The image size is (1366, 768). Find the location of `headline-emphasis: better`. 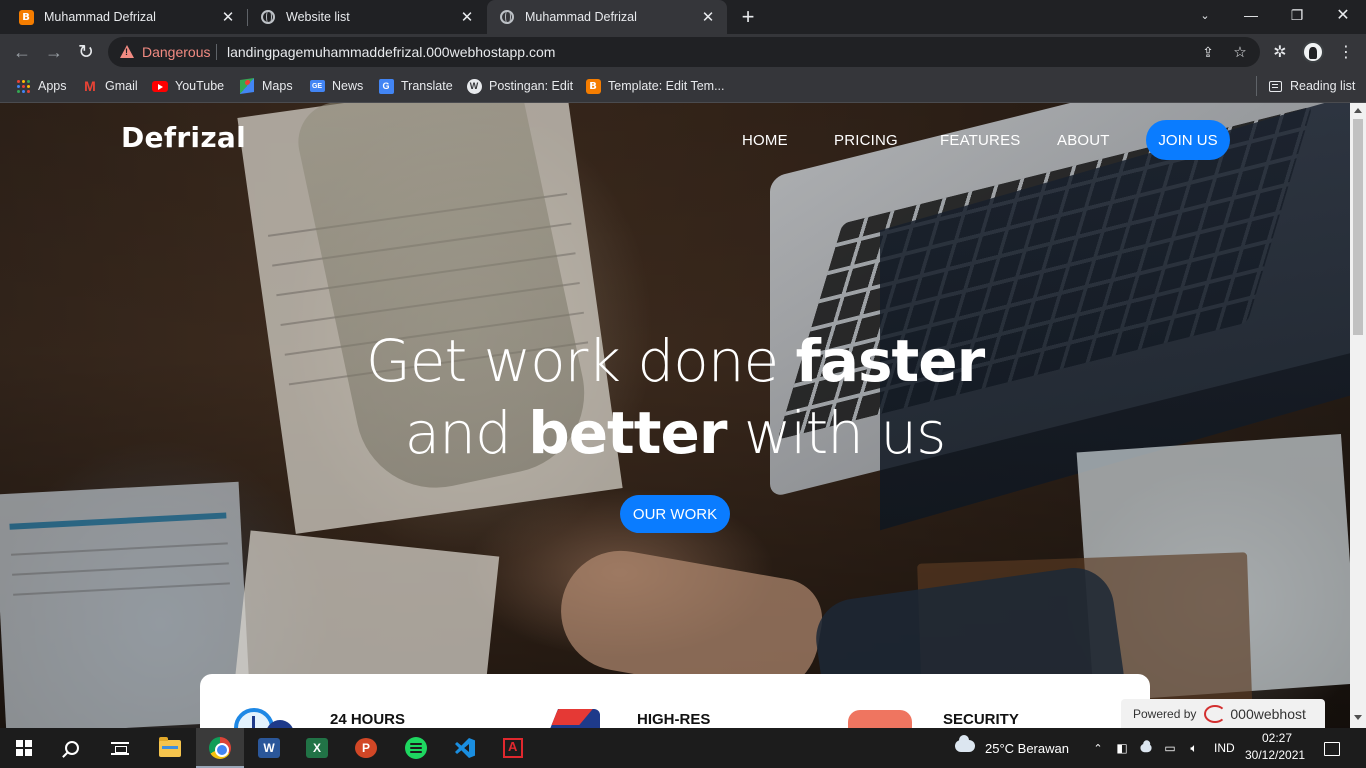

headline-emphasis: better is located at coordinates (627, 433).